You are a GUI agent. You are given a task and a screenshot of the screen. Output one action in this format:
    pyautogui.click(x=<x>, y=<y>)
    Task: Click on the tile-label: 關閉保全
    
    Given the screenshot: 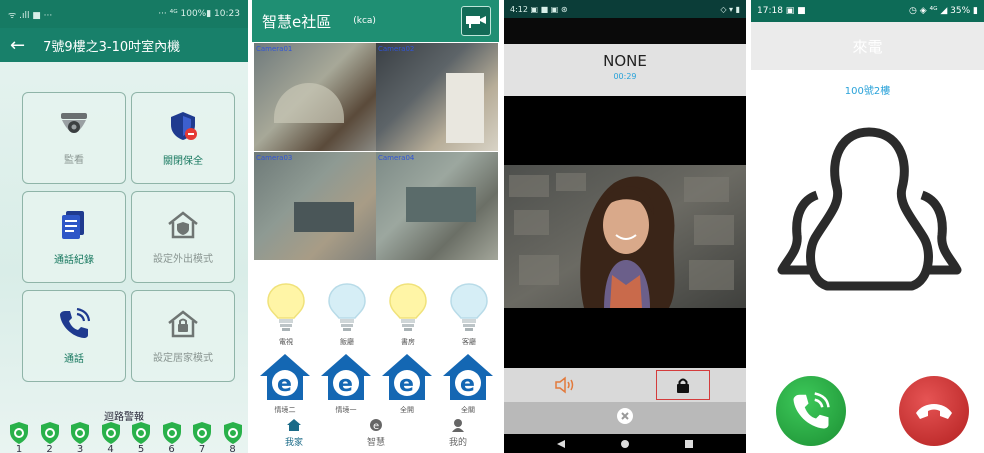 What is the action you would take?
    pyautogui.click(x=183, y=161)
    